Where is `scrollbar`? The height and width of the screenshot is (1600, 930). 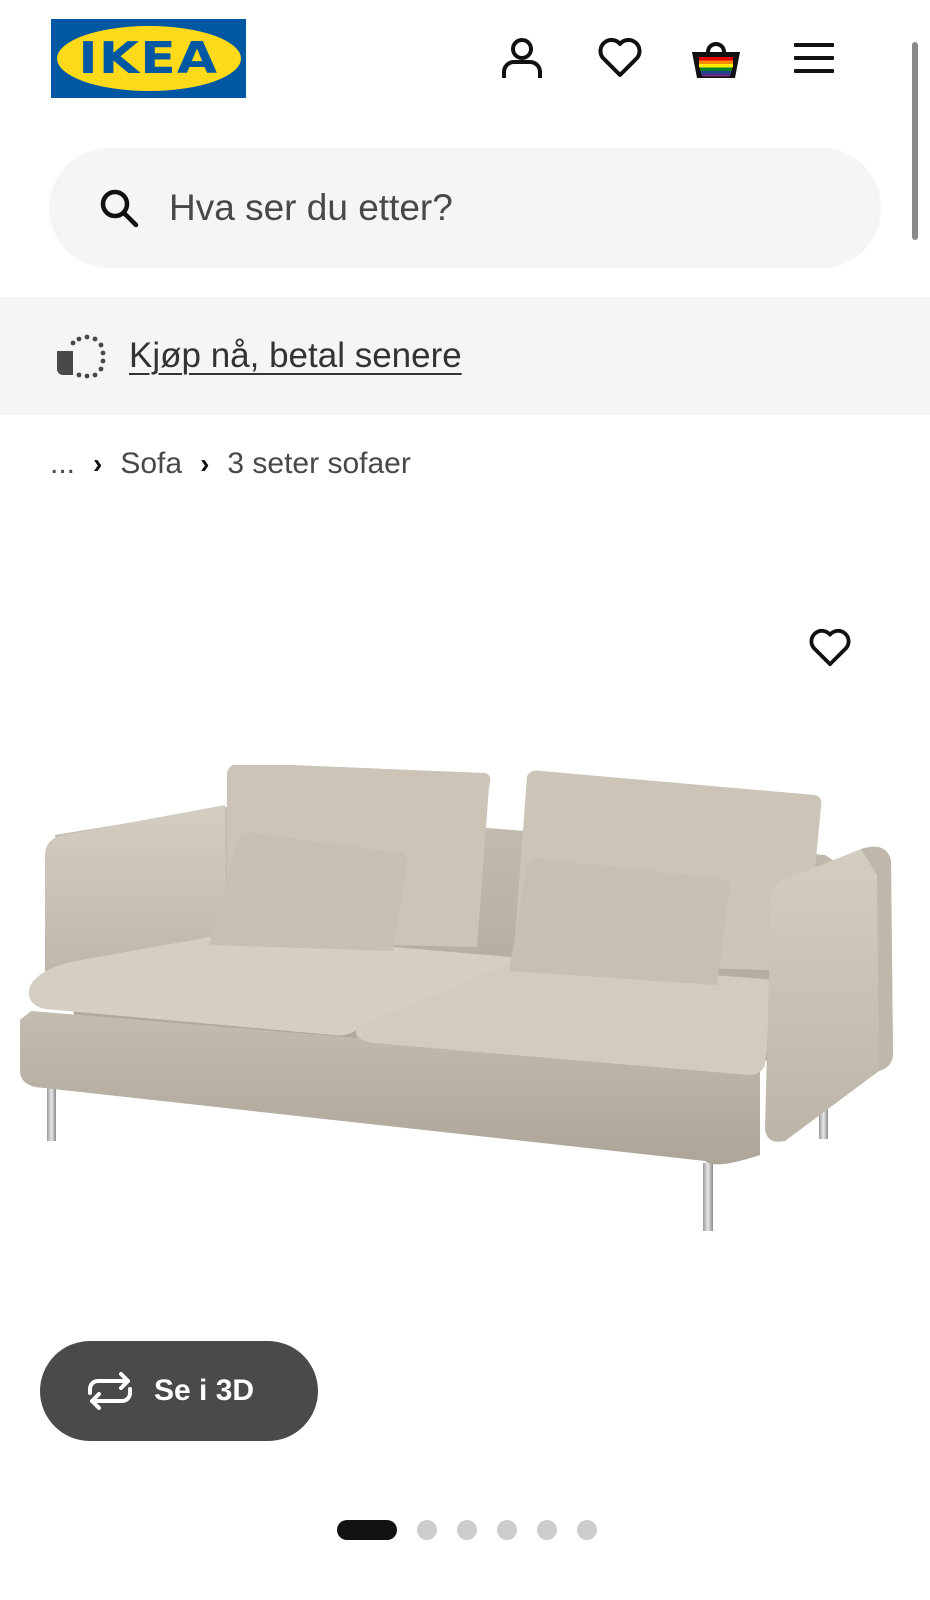 scrollbar is located at coordinates (915, 141).